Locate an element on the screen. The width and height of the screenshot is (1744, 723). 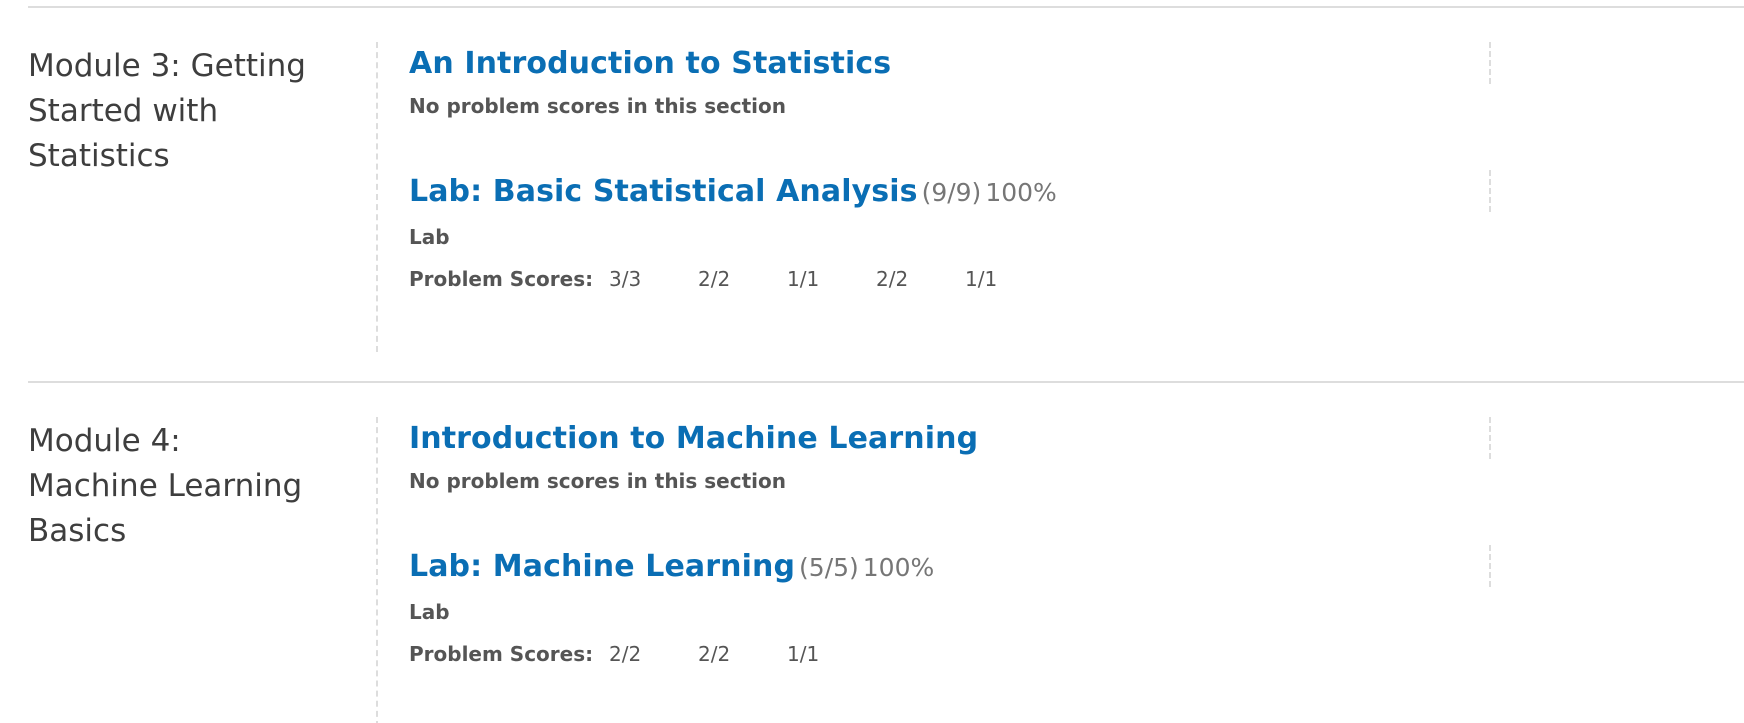
chapter-title: Module 4: Machine Learning Basics is located at coordinates (165, 486).